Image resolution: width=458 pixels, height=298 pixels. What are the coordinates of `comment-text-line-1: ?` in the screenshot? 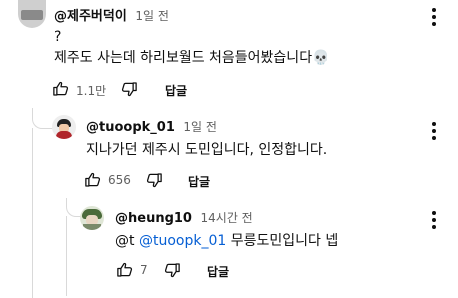 It's located at (58, 37).